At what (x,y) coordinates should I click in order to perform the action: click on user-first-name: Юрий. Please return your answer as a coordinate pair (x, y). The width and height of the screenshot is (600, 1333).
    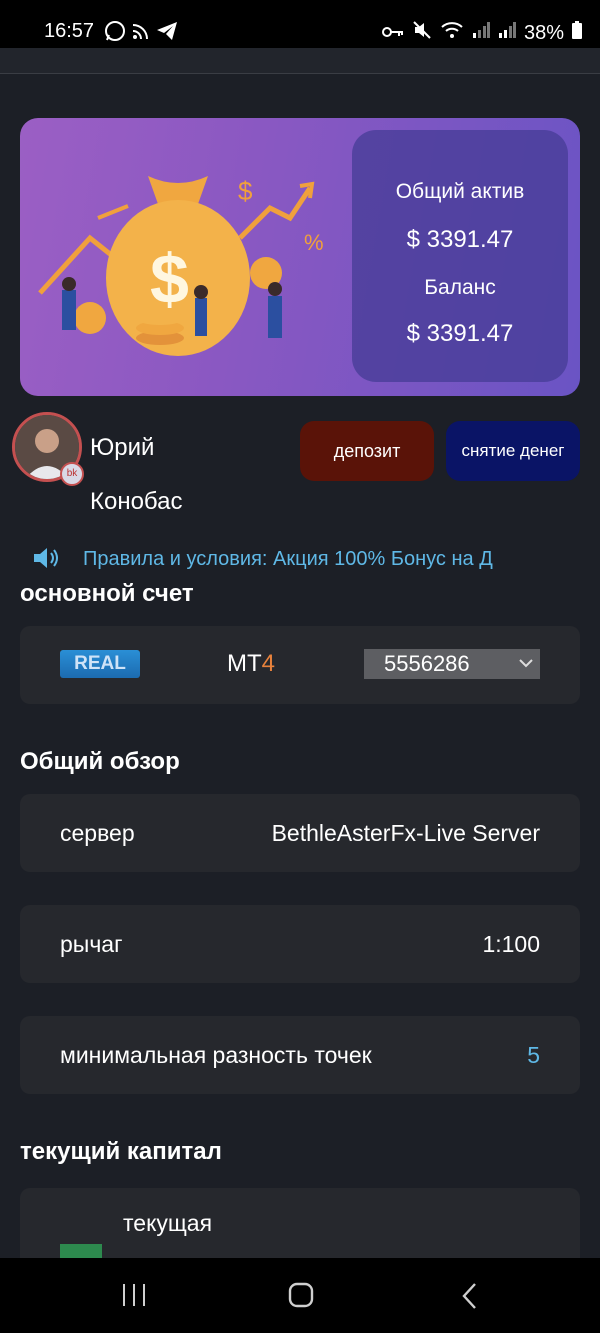
    Looking at the image, I should click on (122, 447).